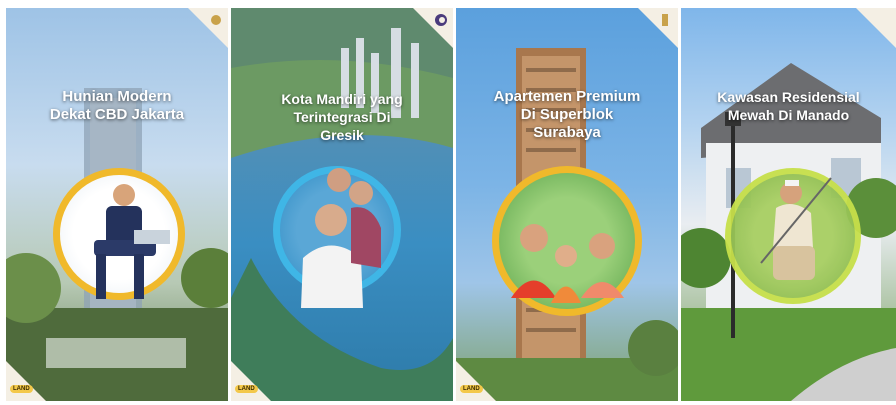  I want to click on headline: Apartemen Premium Di Superblok Surabaya, so click(567, 115).